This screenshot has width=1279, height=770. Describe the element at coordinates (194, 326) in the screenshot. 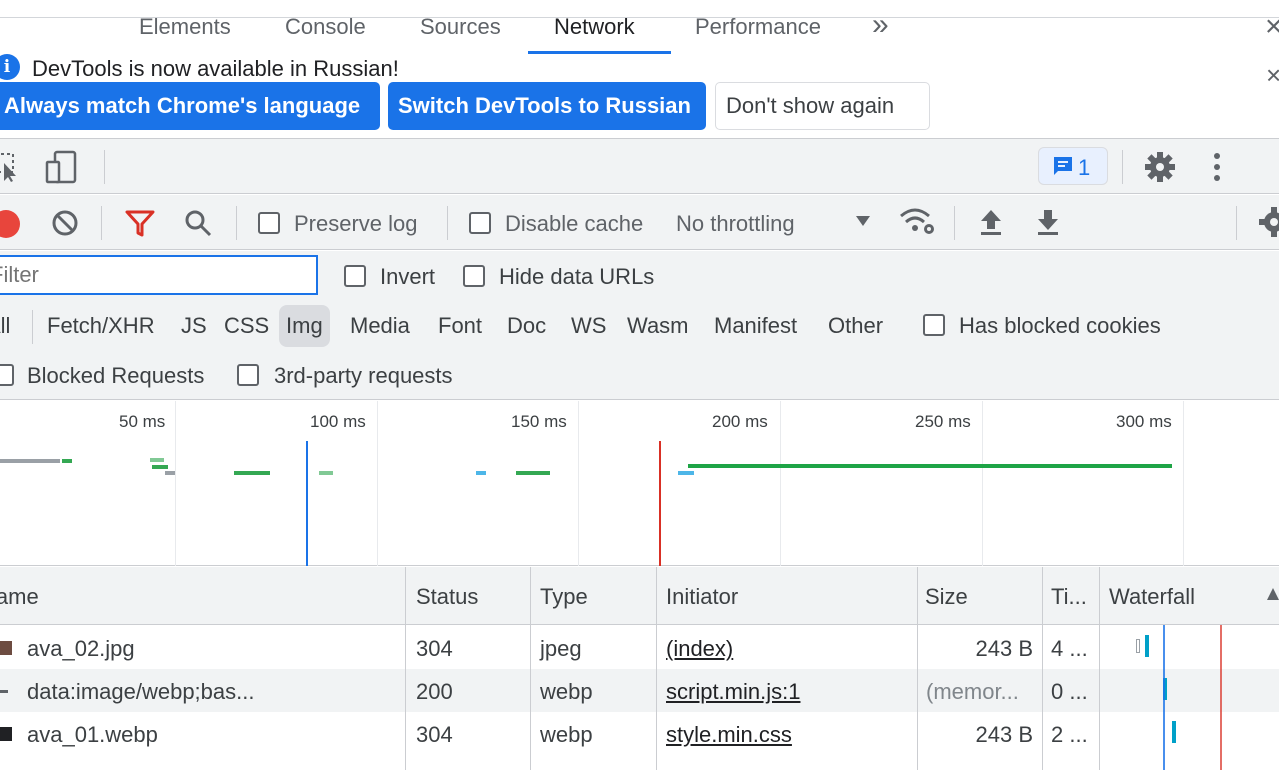

I see `type-filter-js: JS` at that location.